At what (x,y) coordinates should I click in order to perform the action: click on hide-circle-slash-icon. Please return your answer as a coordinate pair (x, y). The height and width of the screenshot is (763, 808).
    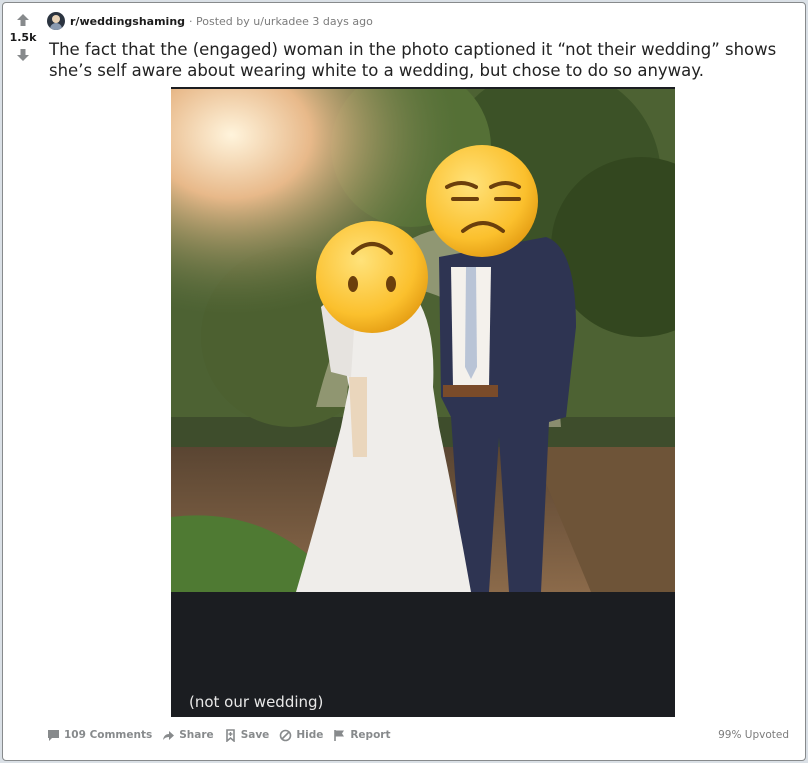
    Looking at the image, I should click on (286, 735).